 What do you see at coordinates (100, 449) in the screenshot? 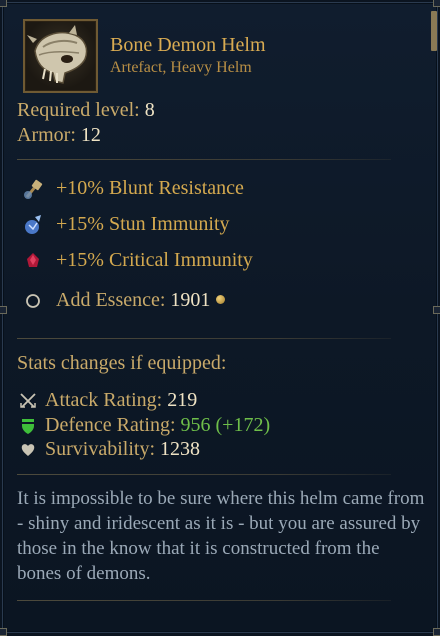
I see `survivability-label: Survivability:` at bounding box center [100, 449].